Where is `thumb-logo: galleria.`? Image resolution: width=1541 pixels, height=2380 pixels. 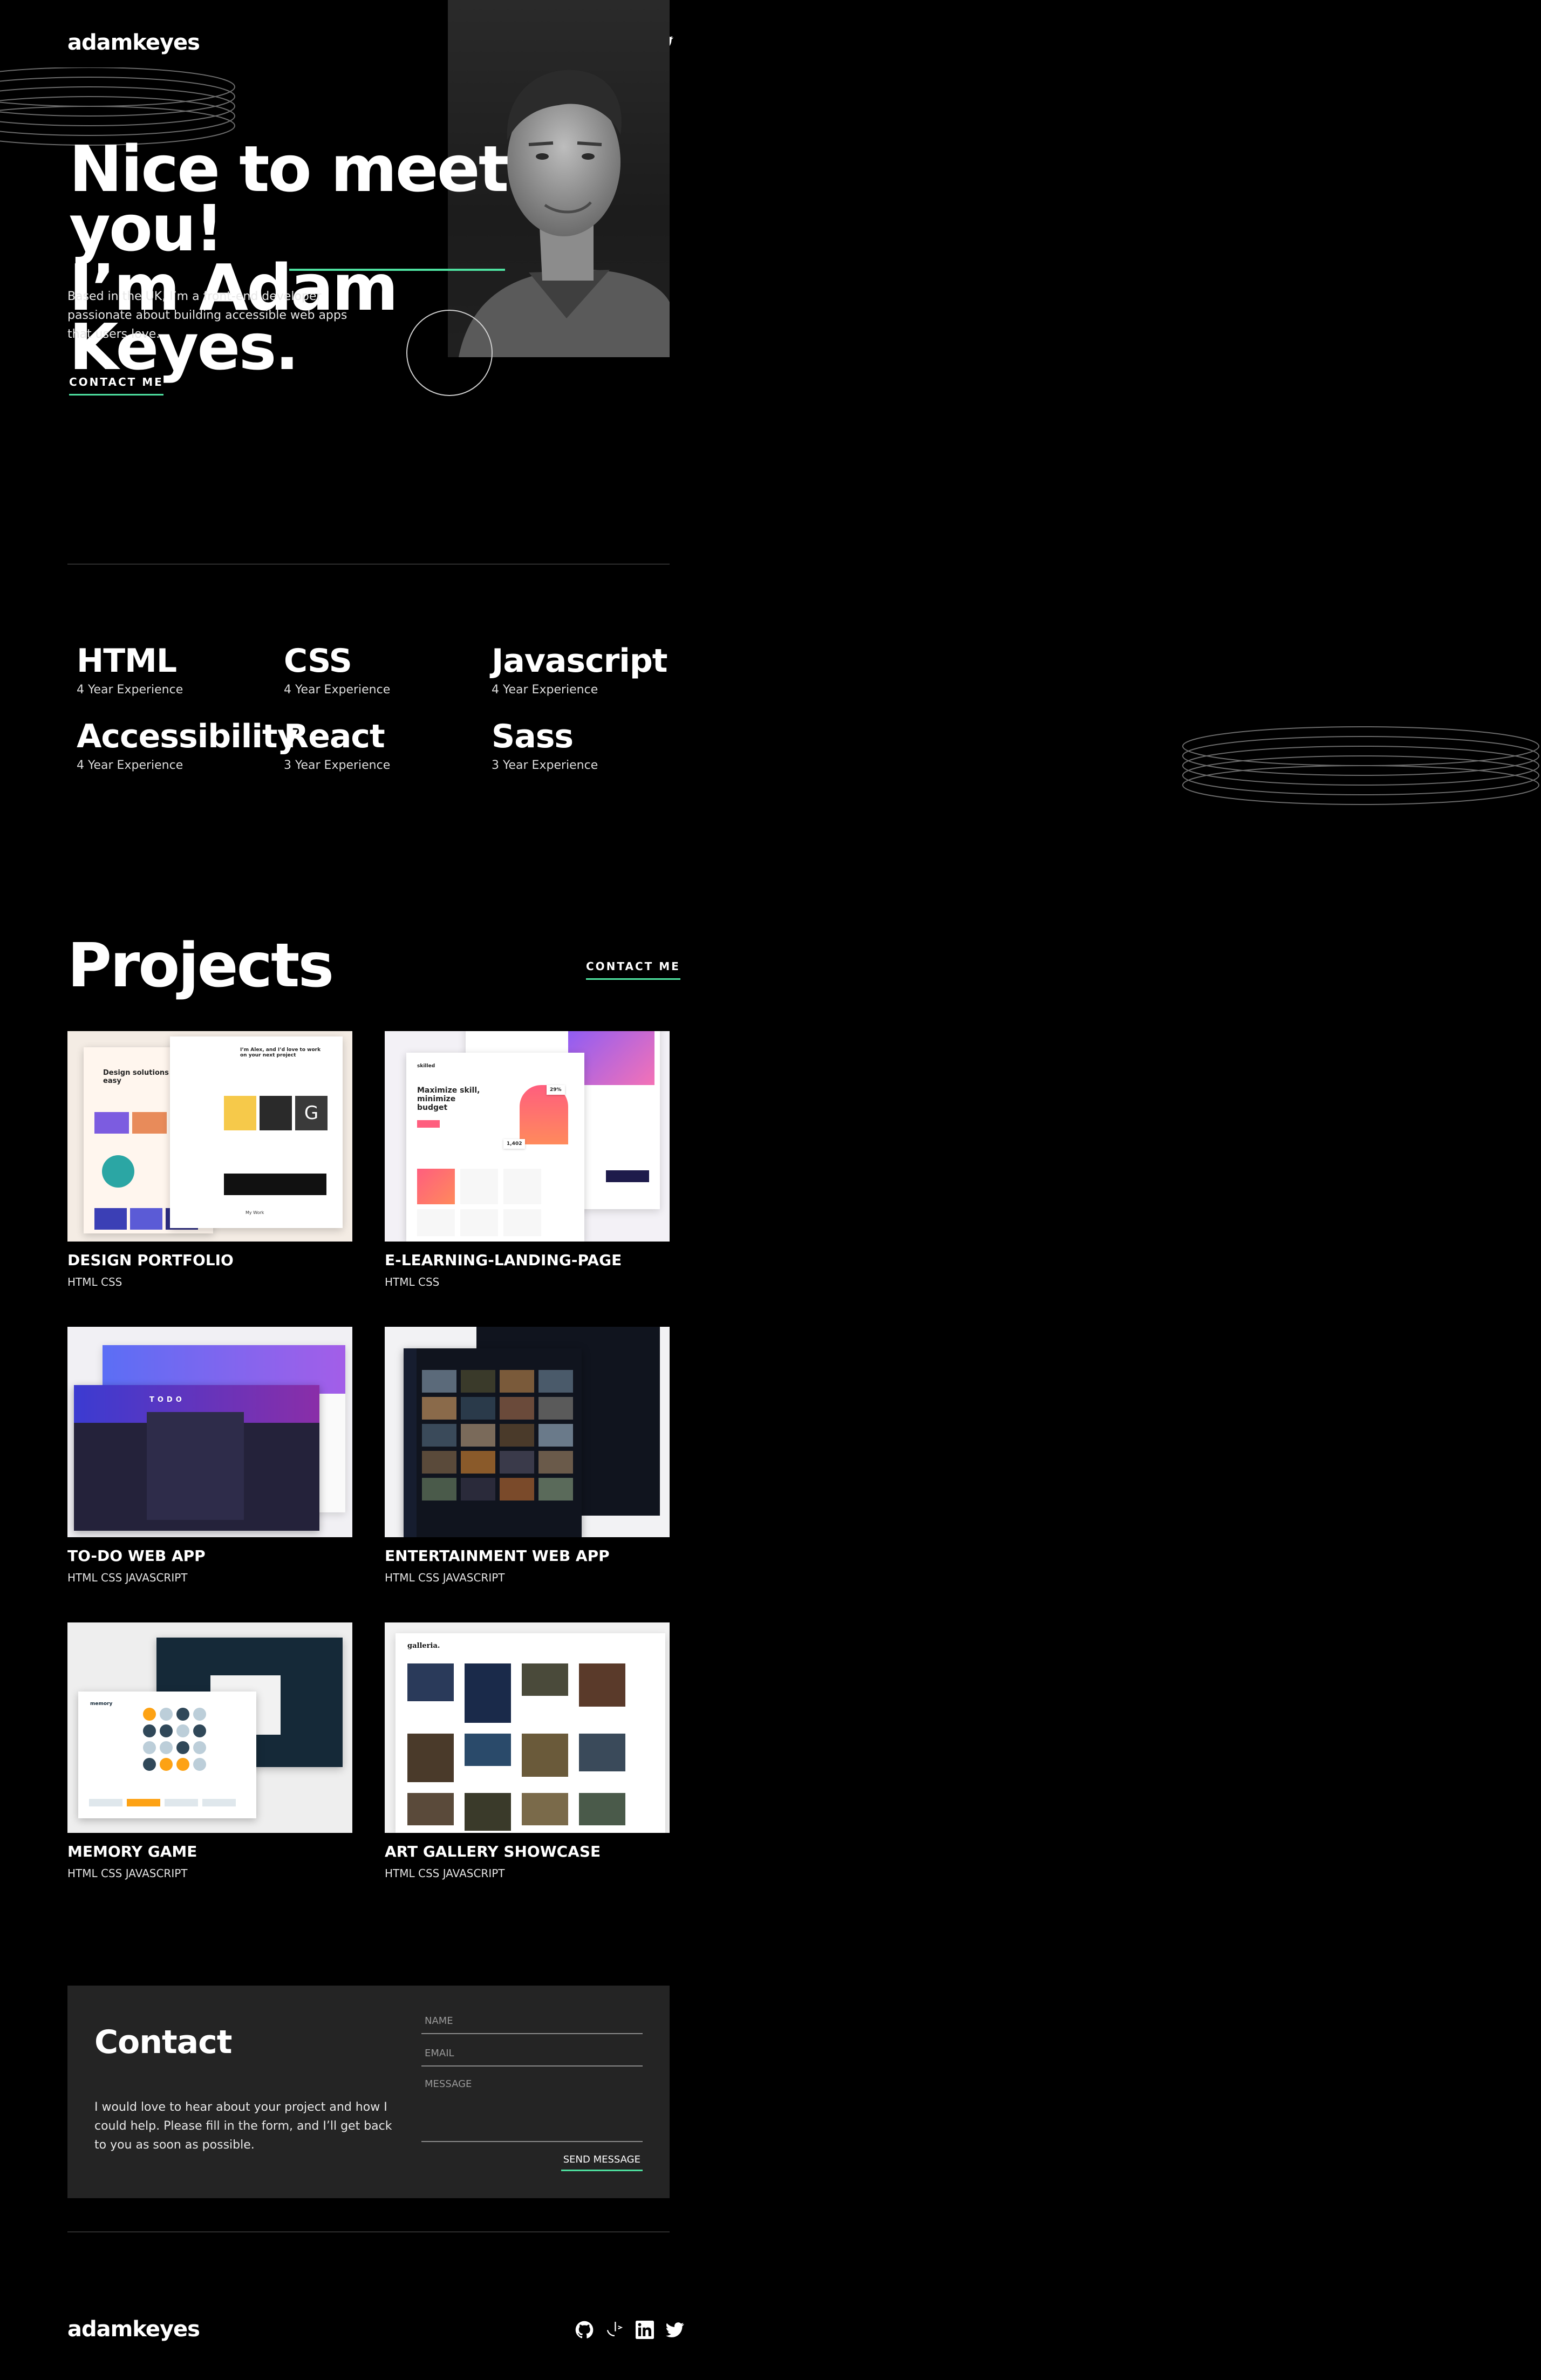
thumb-logo: galleria. is located at coordinates (423, 1646).